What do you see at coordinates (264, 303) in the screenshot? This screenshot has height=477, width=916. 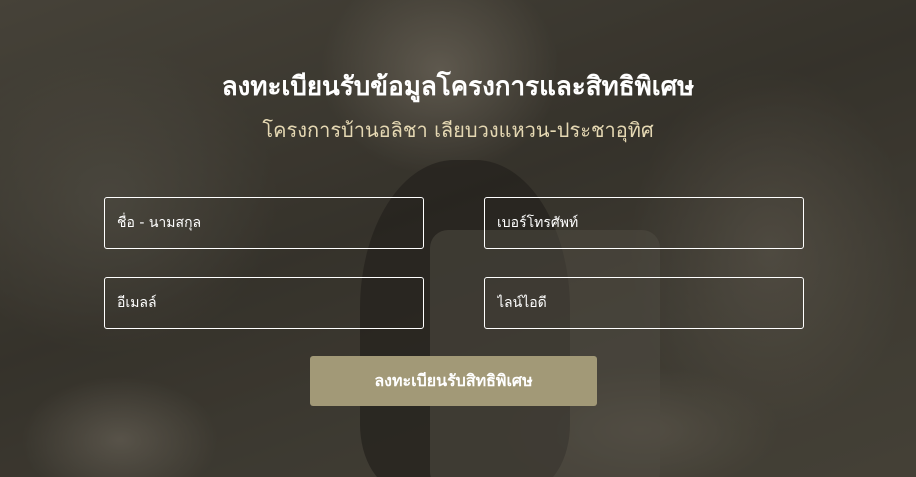 I see `email-field` at bounding box center [264, 303].